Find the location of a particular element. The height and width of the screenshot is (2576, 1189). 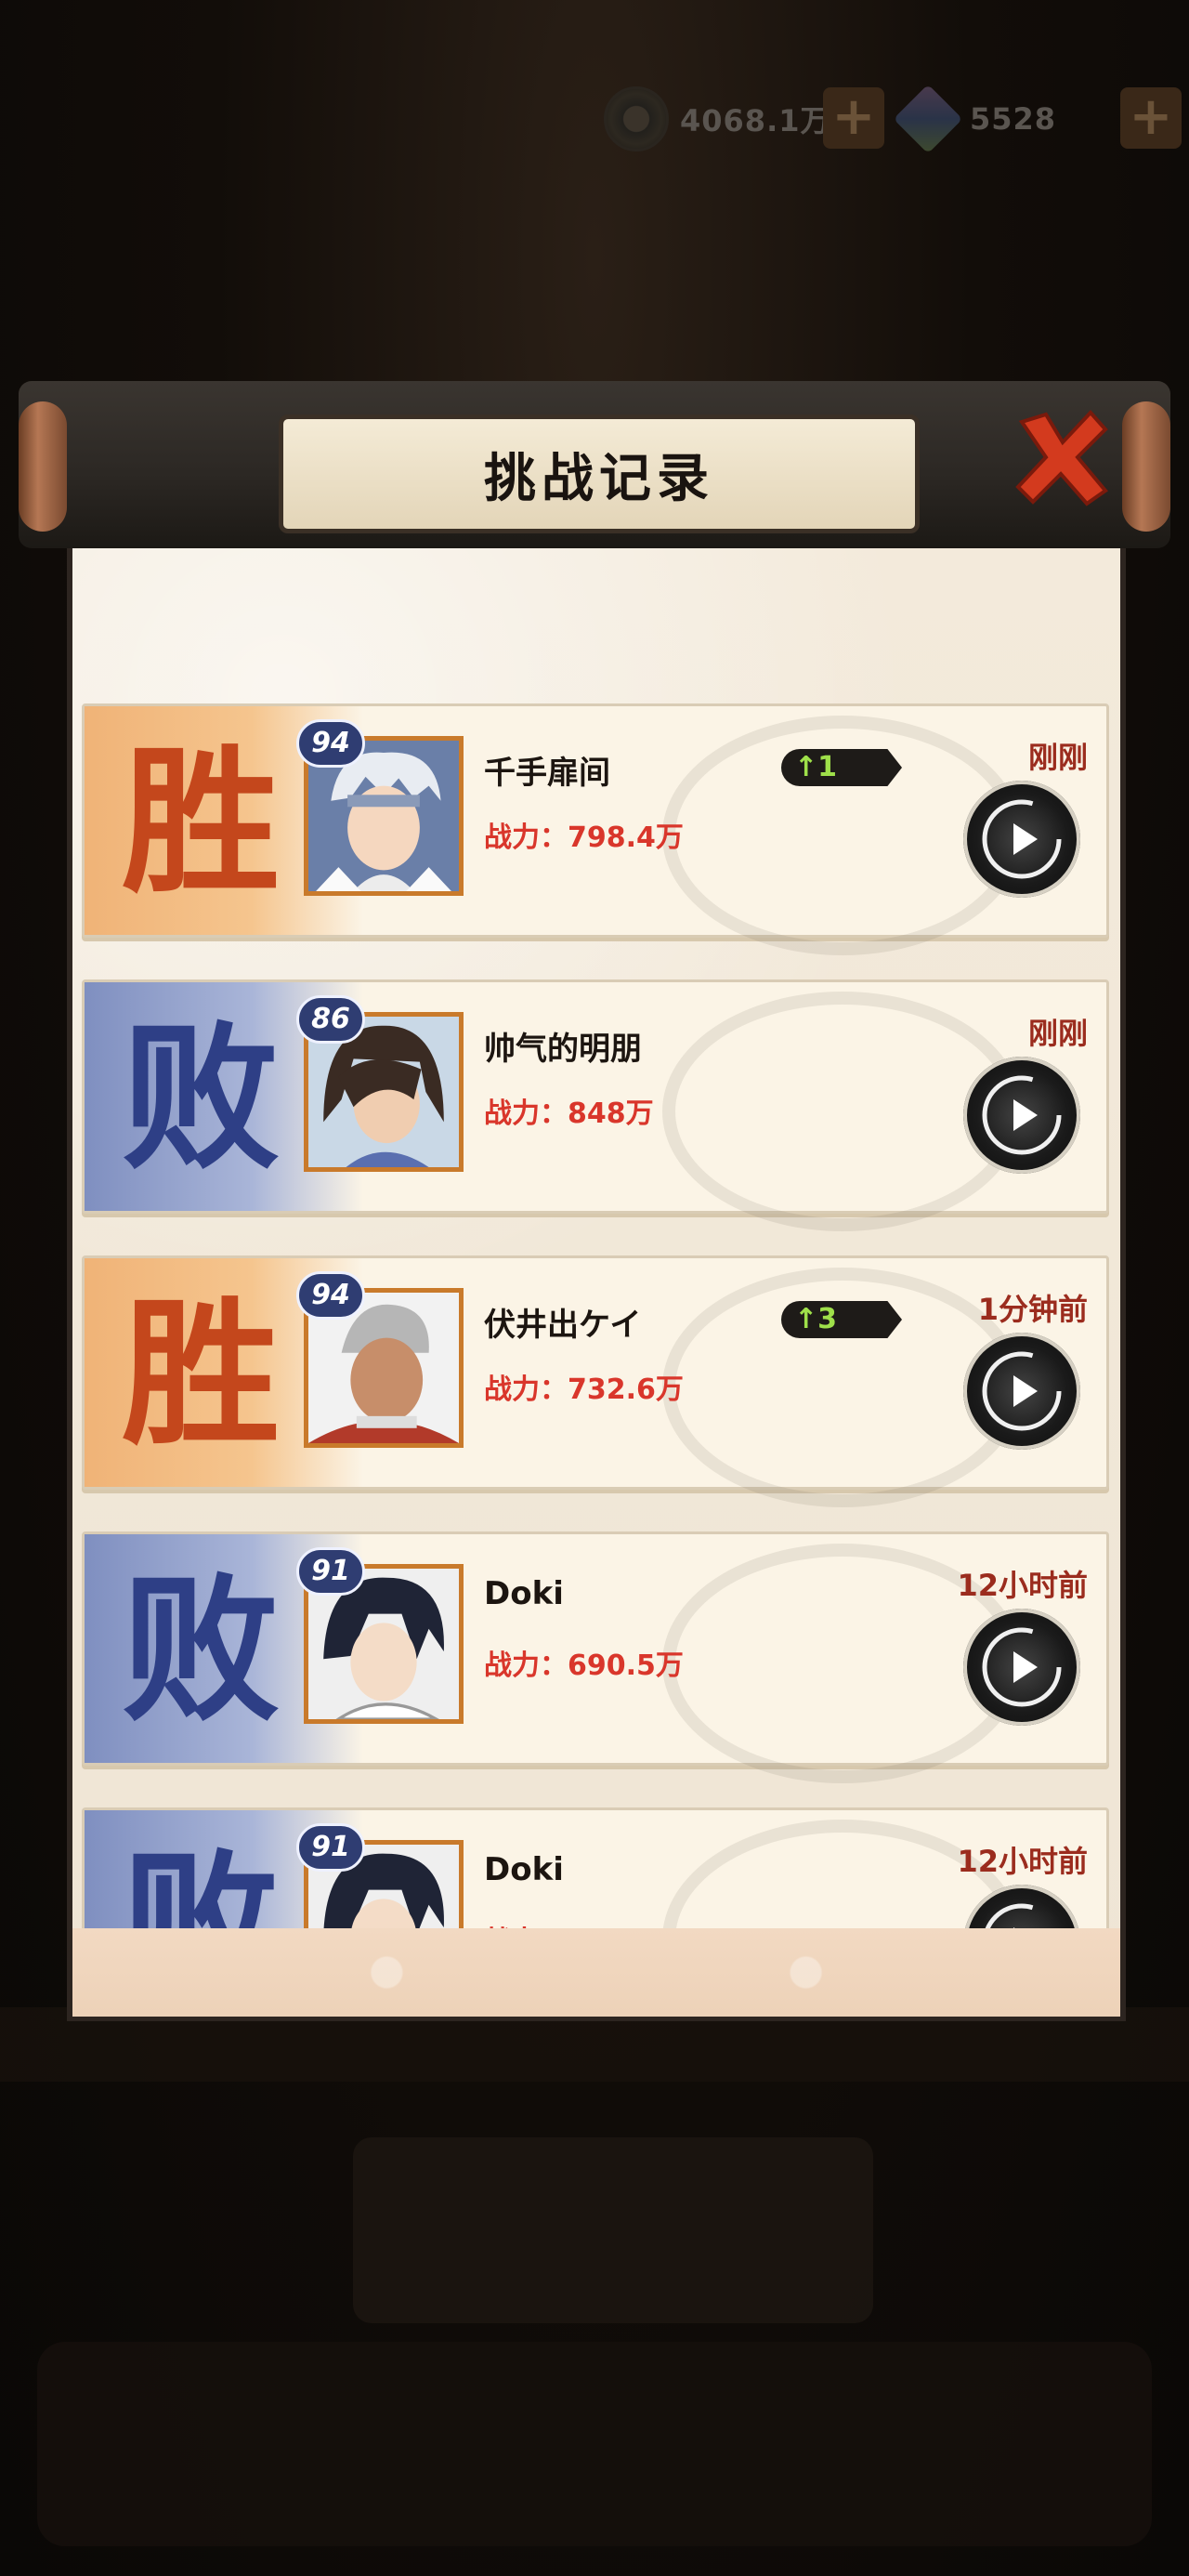

gem-icon is located at coordinates (928, 119).